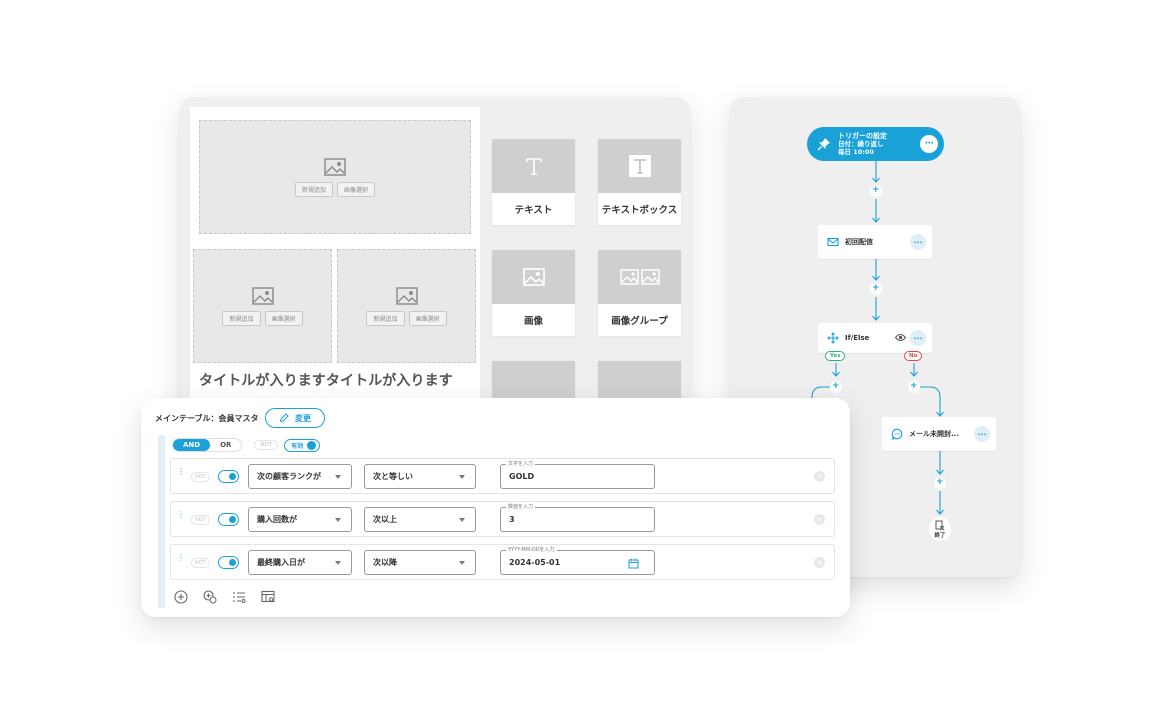 This screenshot has width=1160, height=716. I want to click on component-label: テキストボックス, so click(639, 210).